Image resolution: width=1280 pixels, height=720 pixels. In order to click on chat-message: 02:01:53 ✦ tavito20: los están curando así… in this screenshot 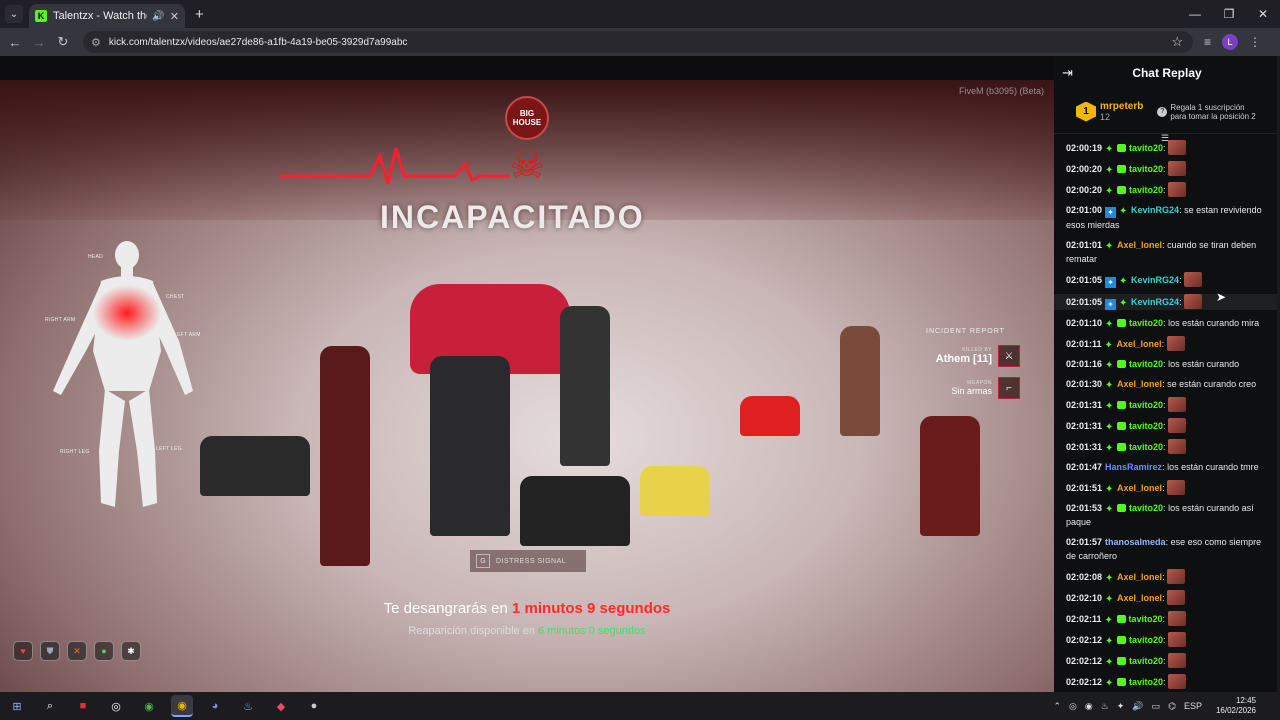, I will do `click(1169, 515)`.